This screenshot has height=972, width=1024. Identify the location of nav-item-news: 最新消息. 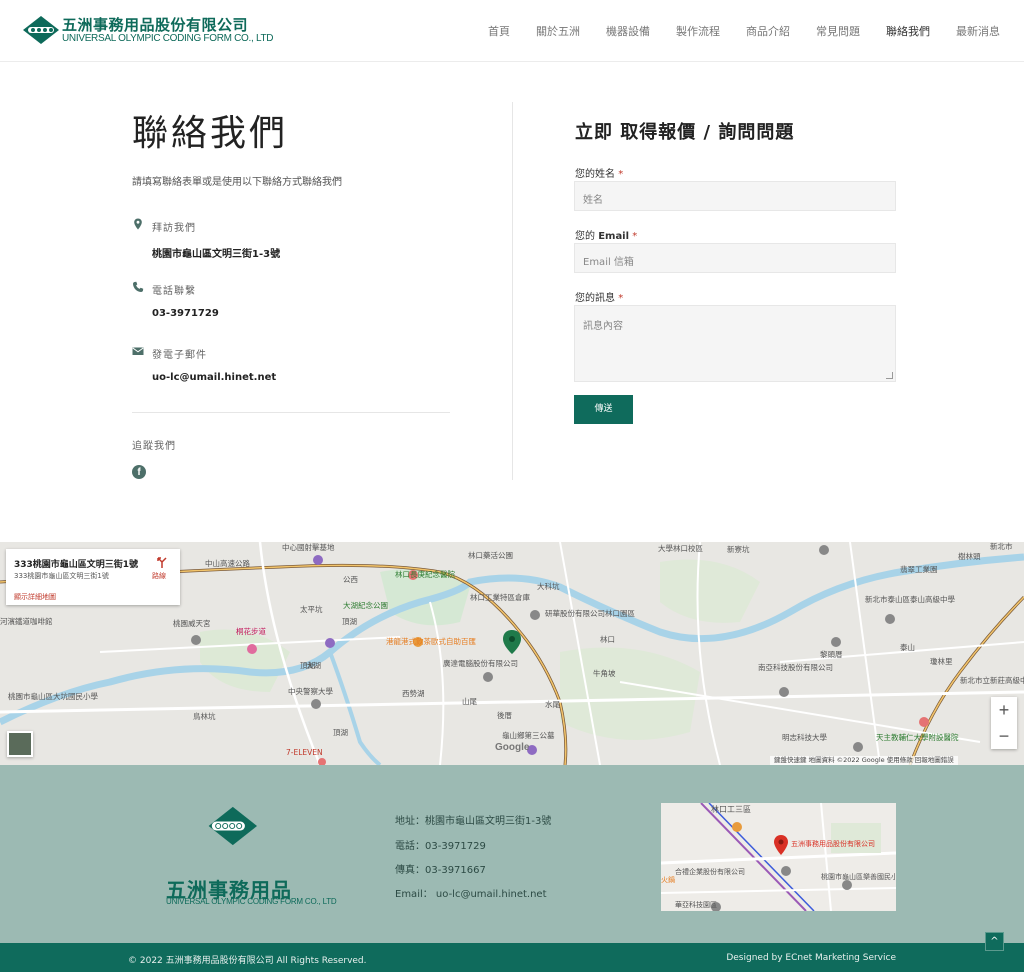
(978, 31).